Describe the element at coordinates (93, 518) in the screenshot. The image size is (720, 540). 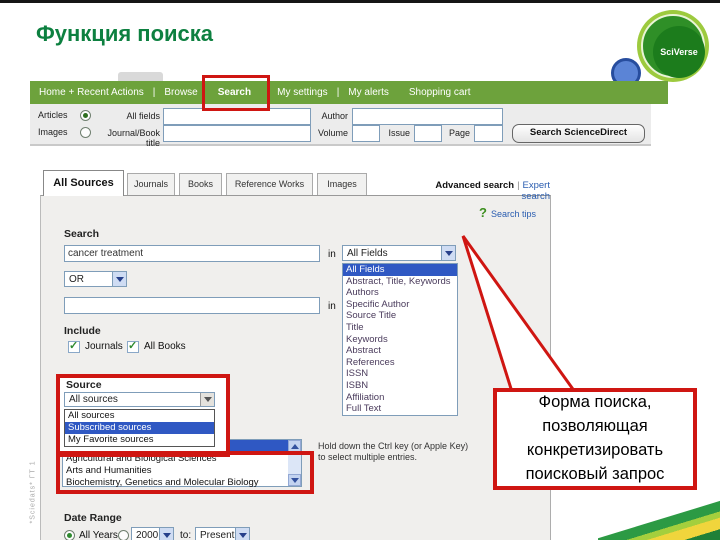
I see `date-range-label: Date Range` at that location.